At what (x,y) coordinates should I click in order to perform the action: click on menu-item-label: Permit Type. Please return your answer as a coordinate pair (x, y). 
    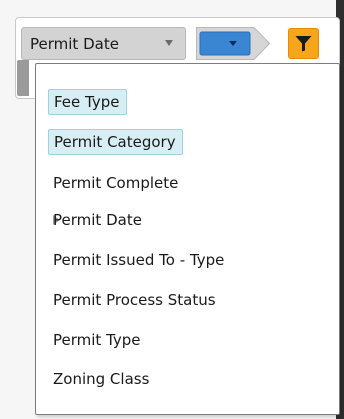
    Looking at the image, I should click on (97, 340).